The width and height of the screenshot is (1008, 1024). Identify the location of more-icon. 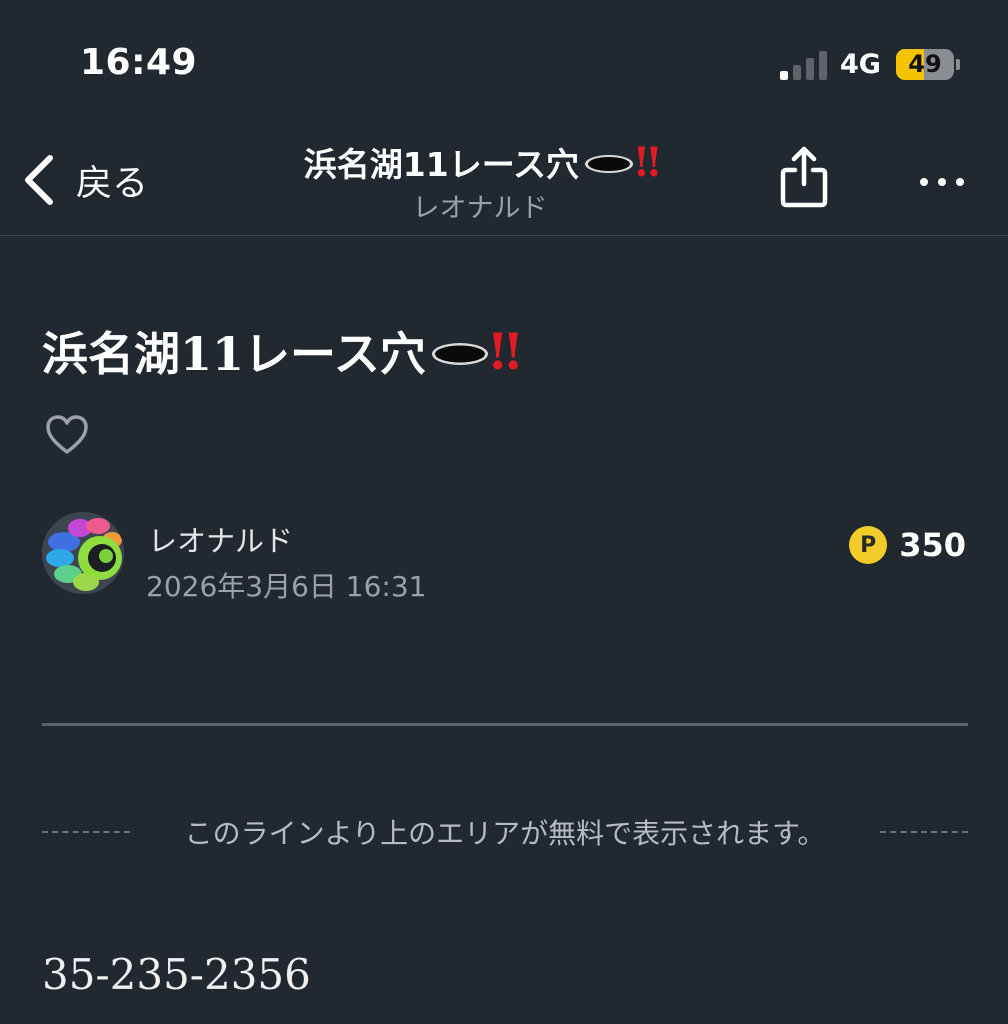
(942, 182).